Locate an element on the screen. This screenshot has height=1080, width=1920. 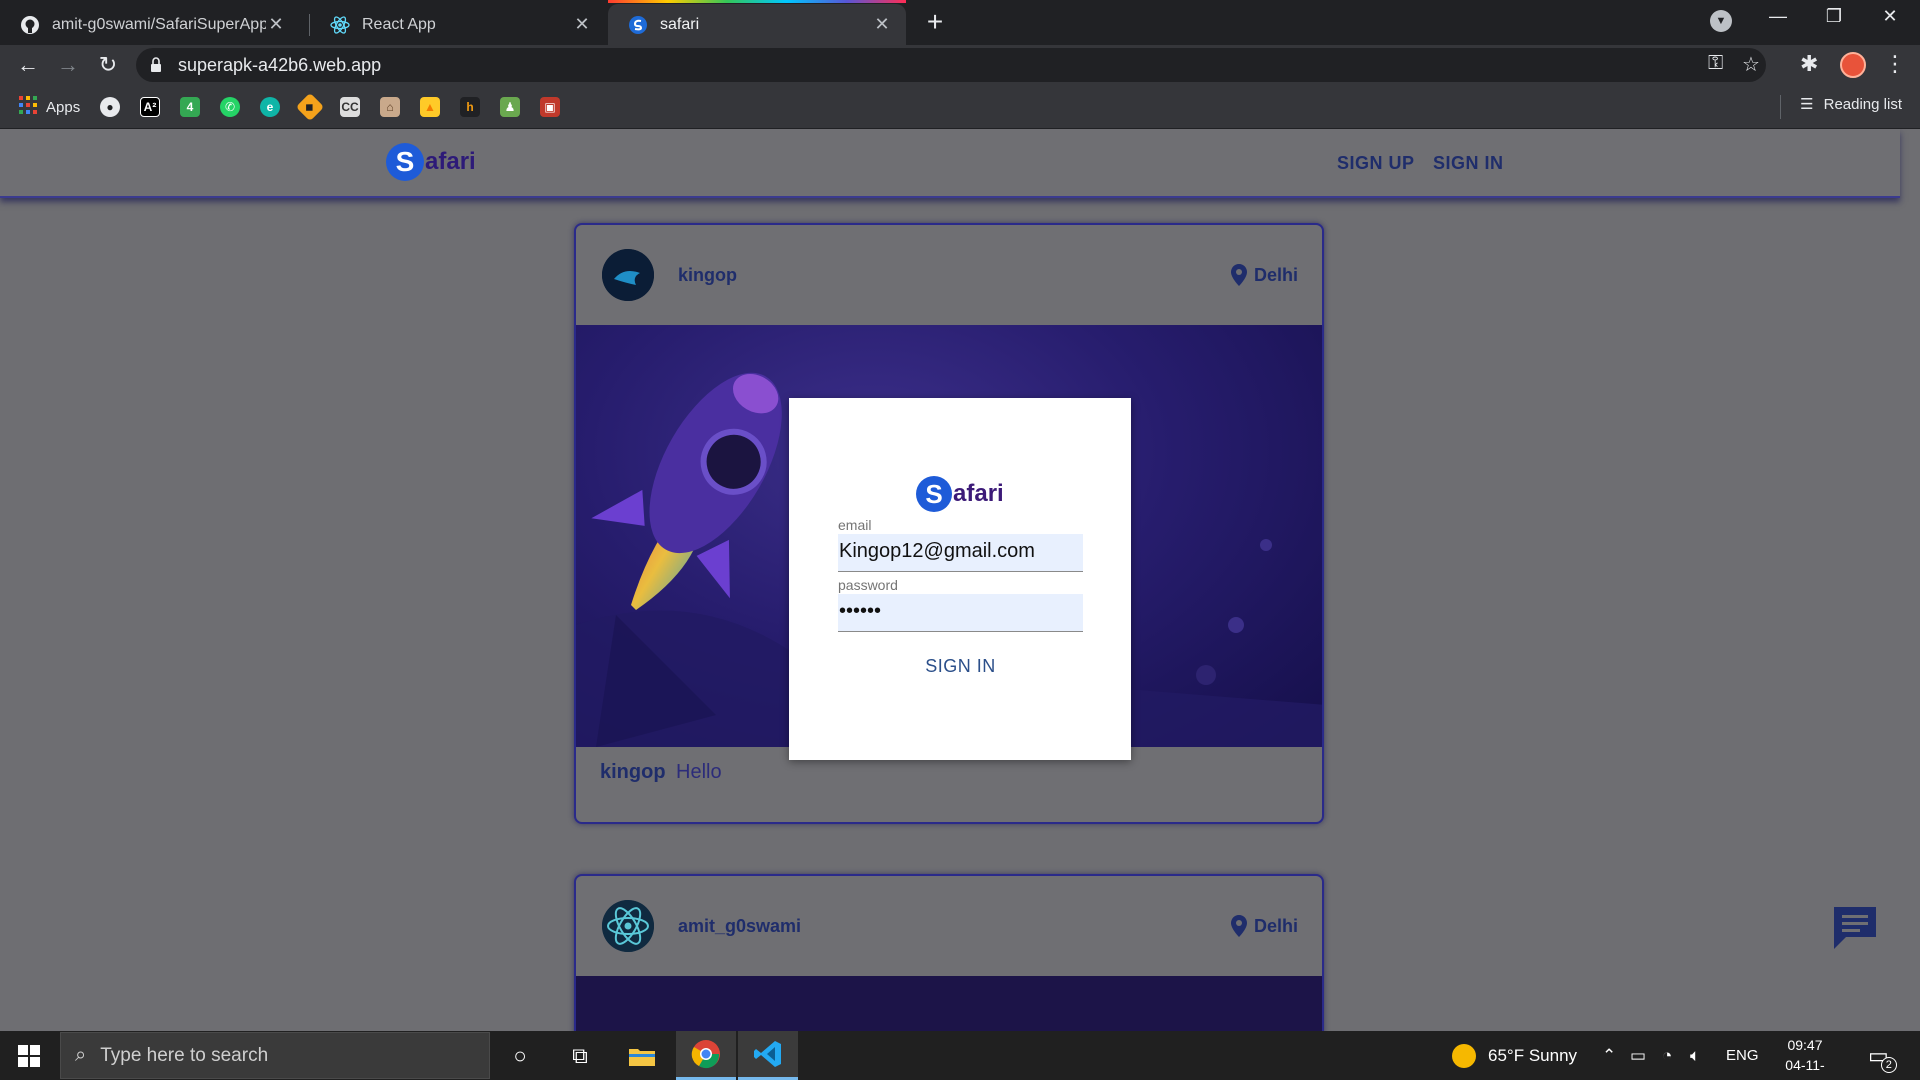
clock: 09:47 04-11-2021 is located at coordinates (1805, 1057).